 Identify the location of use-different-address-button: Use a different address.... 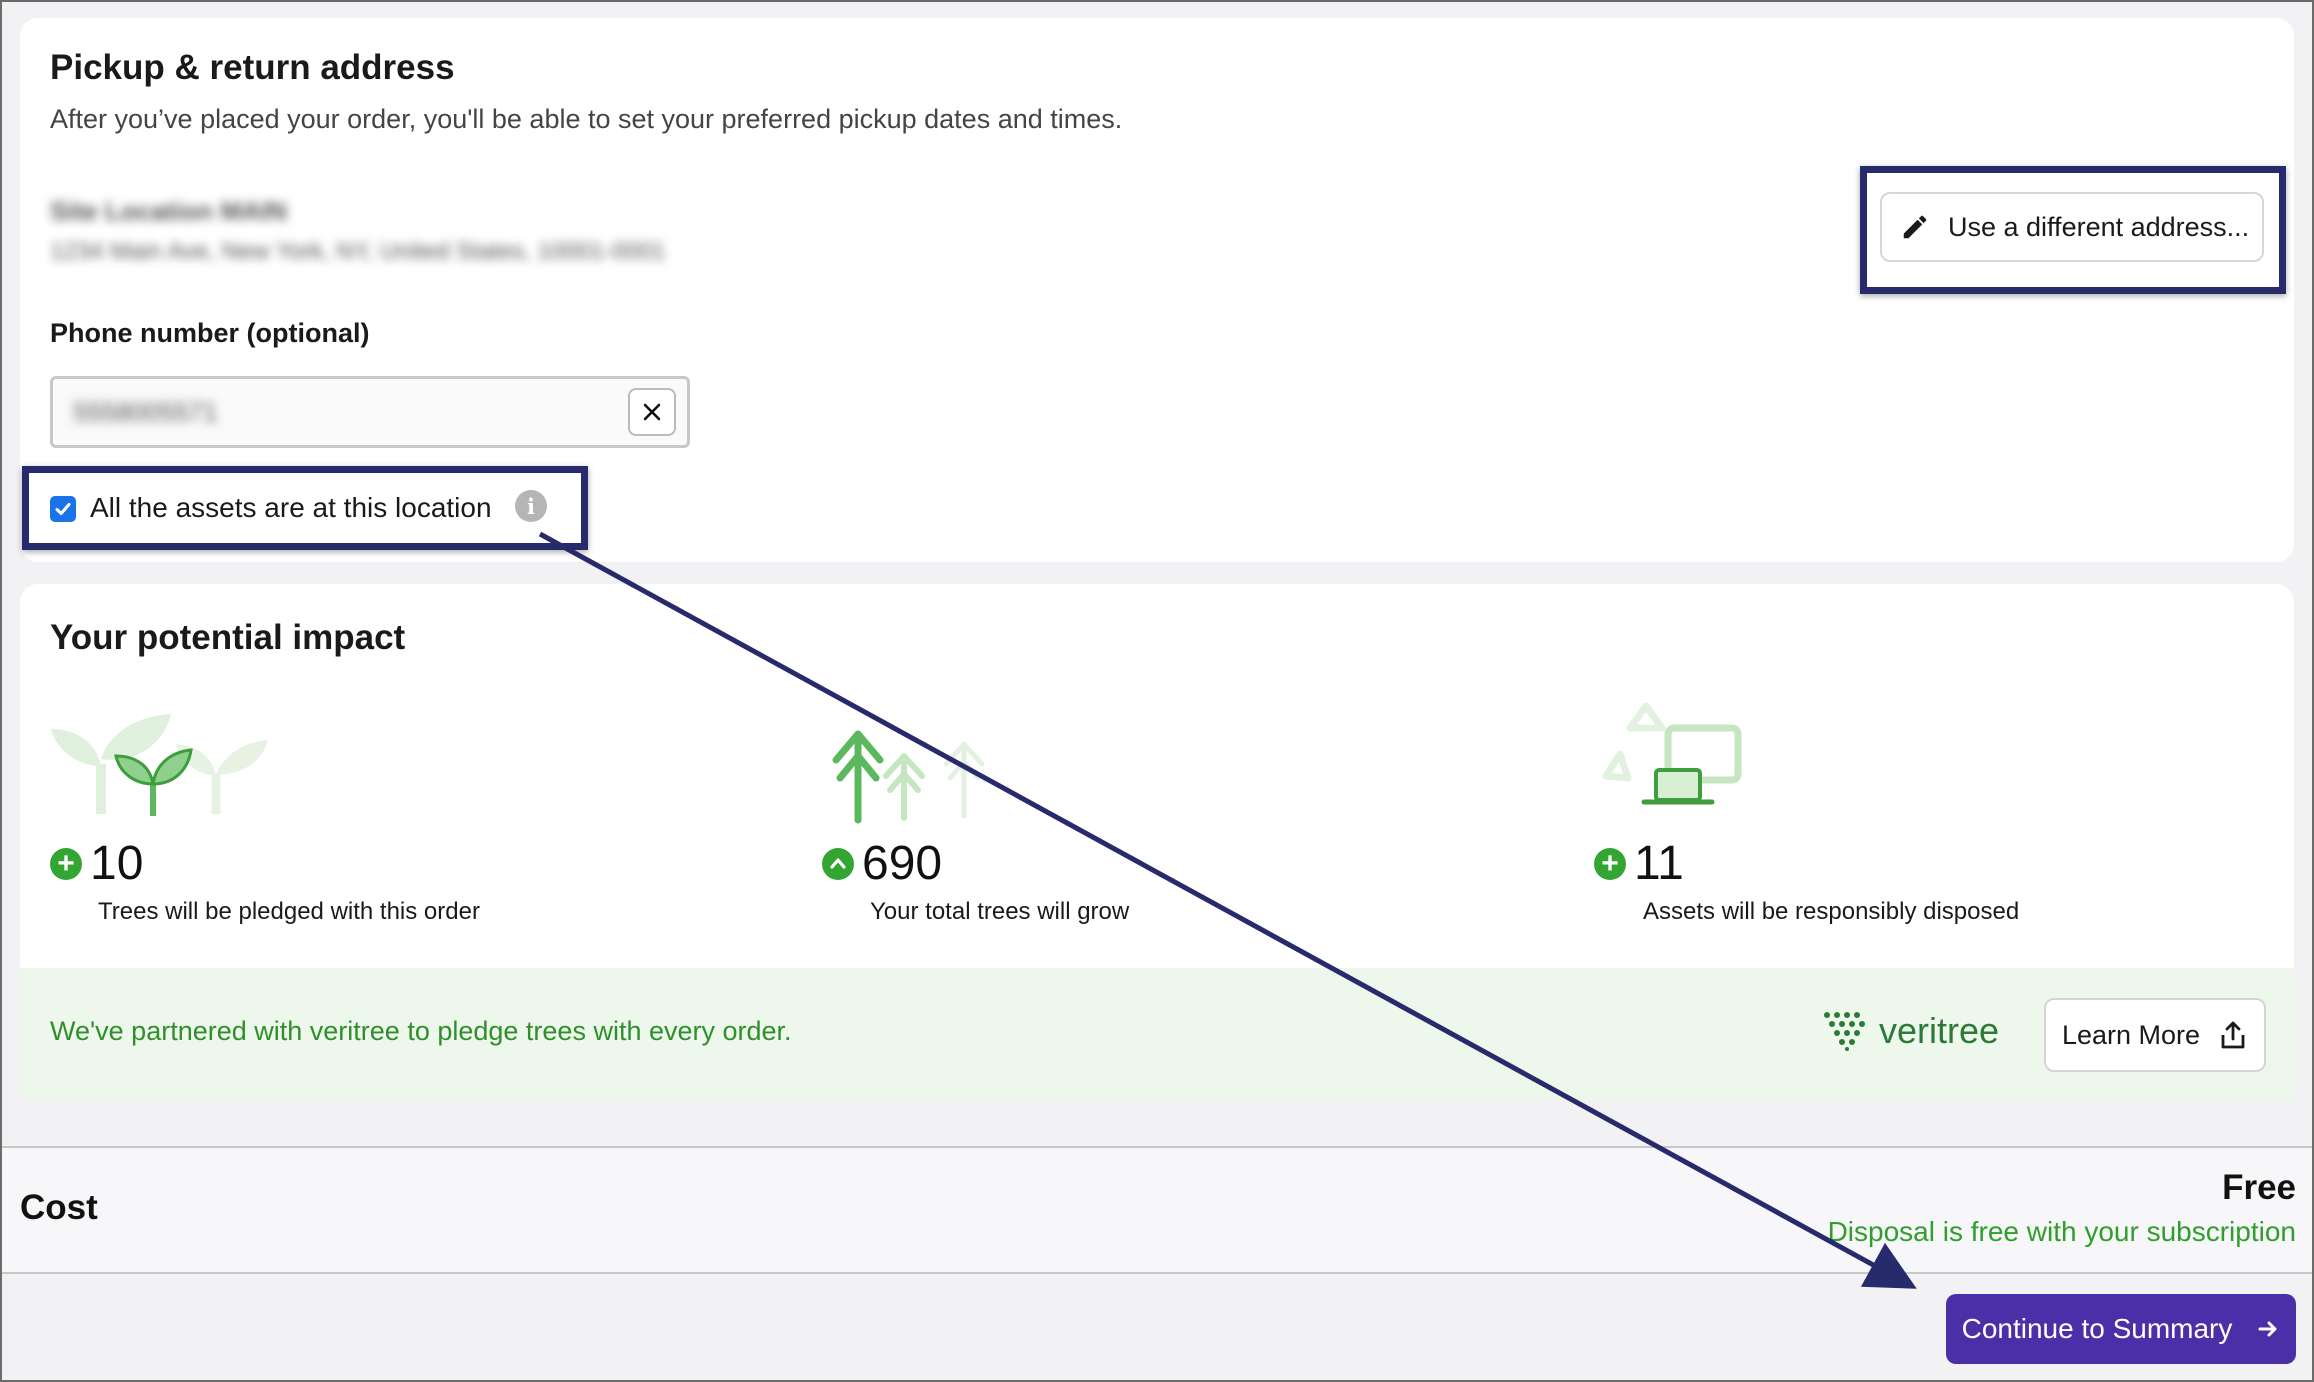
(2072, 227).